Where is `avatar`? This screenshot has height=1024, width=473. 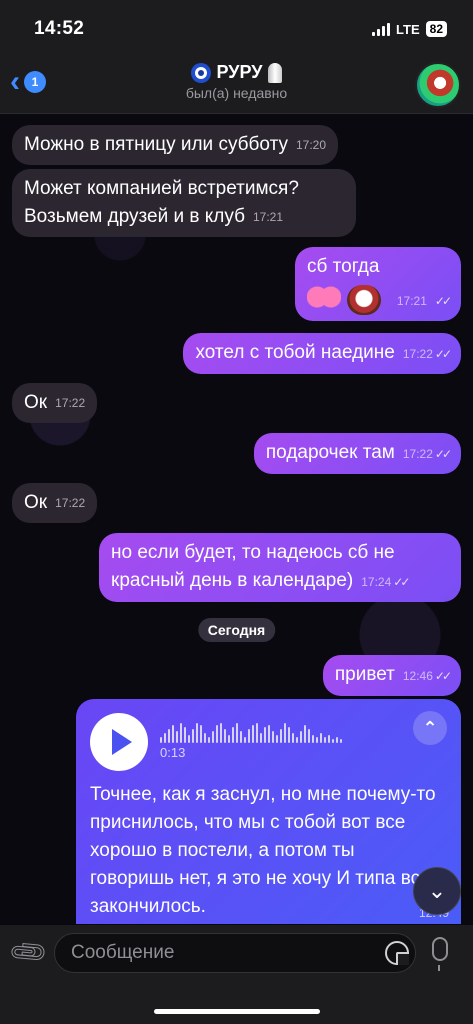 avatar is located at coordinates (438, 85).